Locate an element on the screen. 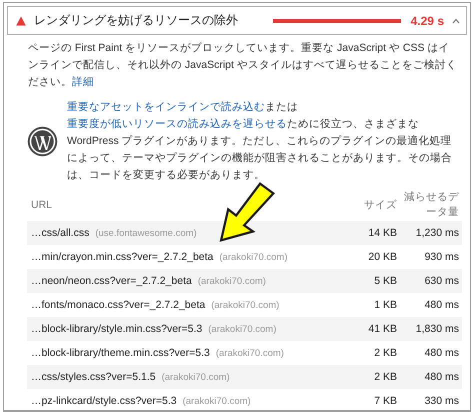 The image size is (474, 412). wordpress-logo-icon is located at coordinates (42, 141).